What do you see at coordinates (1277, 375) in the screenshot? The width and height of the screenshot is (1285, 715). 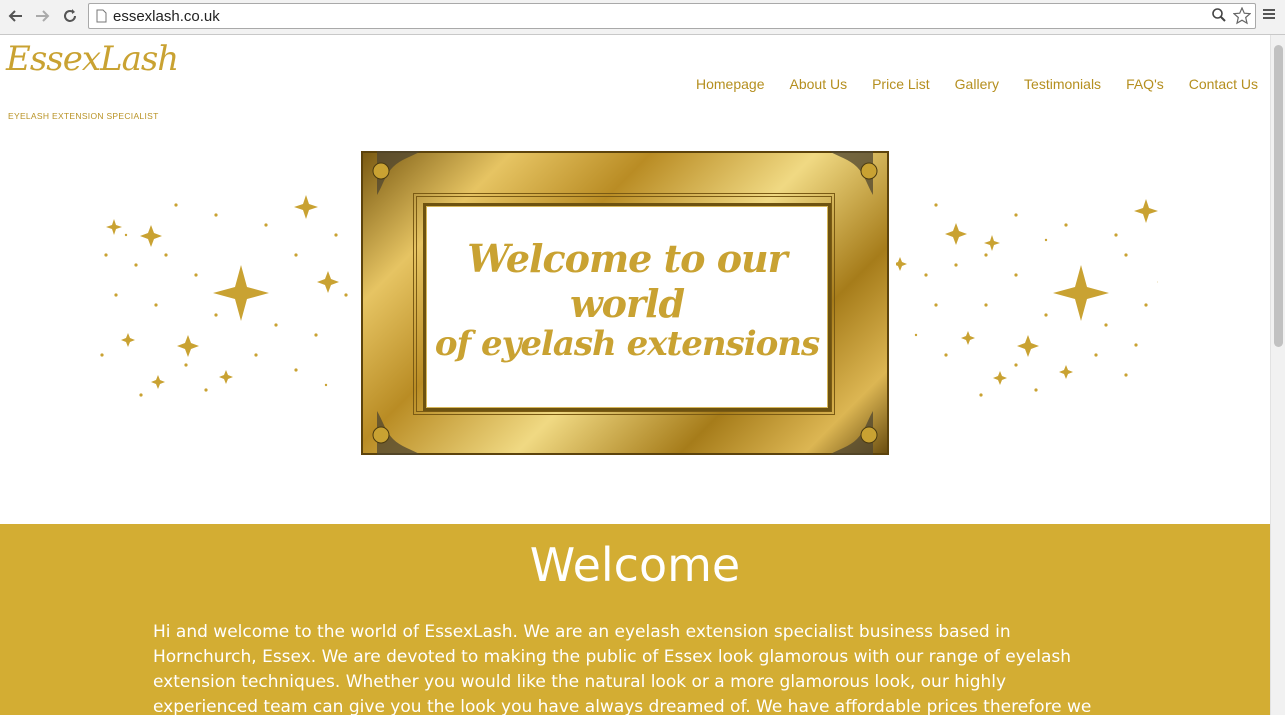 I see `vertical-scrollbar` at bounding box center [1277, 375].